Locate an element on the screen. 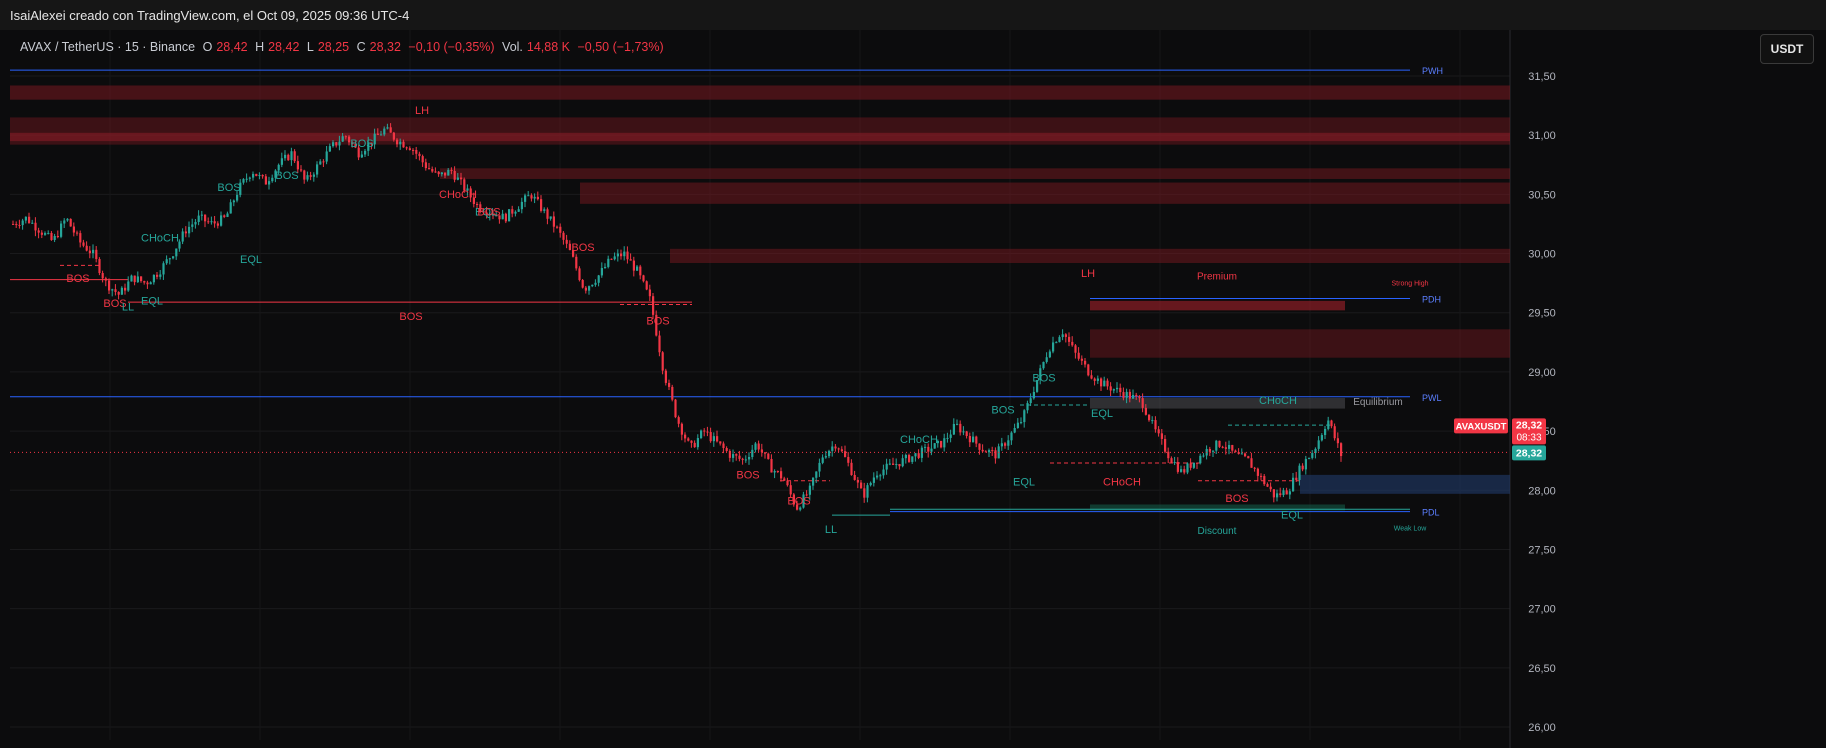 The height and width of the screenshot is (748, 1826). open-value: 28,42 is located at coordinates (232, 47).